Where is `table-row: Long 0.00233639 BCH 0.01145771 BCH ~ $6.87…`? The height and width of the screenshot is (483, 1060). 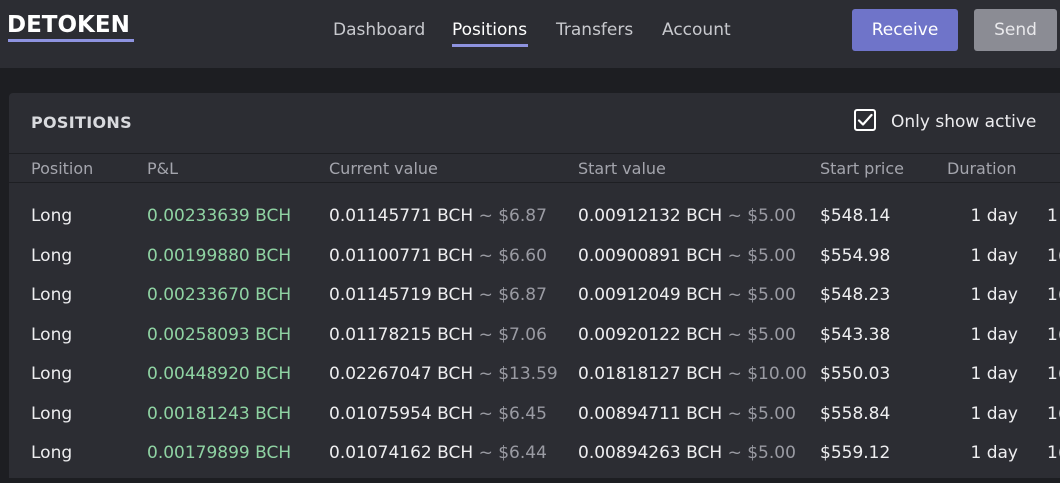 table-row: Long 0.00233639 BCH 0.01145771 BCH ~ $6.87… is located at coordinates (534, 226).